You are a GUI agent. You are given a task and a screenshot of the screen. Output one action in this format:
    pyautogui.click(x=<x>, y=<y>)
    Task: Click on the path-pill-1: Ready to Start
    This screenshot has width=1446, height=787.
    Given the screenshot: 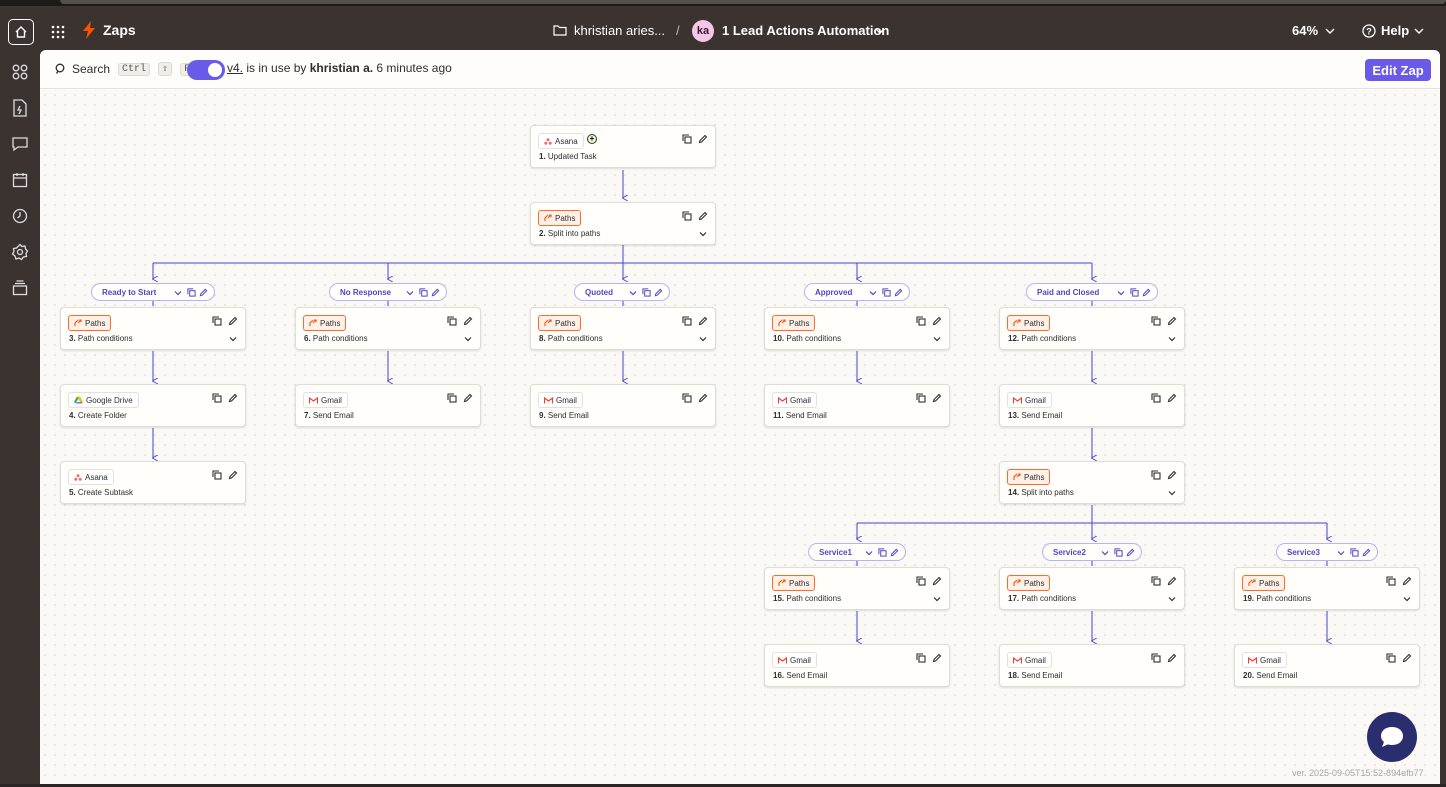 What is the action you would take?
    pyautogui.click(x=153, y=292)
    